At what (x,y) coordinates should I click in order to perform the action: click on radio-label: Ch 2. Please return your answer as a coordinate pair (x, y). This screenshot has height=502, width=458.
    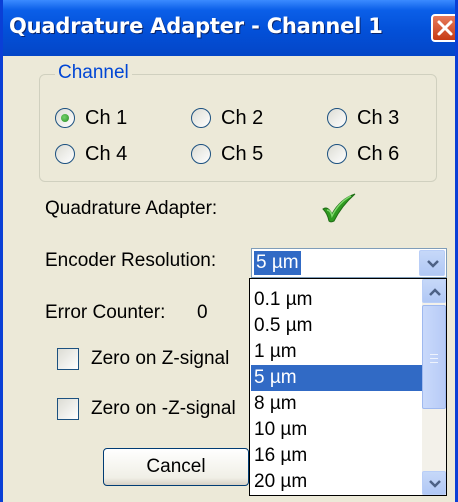
    Looking at the image, I should click on (242, 117).